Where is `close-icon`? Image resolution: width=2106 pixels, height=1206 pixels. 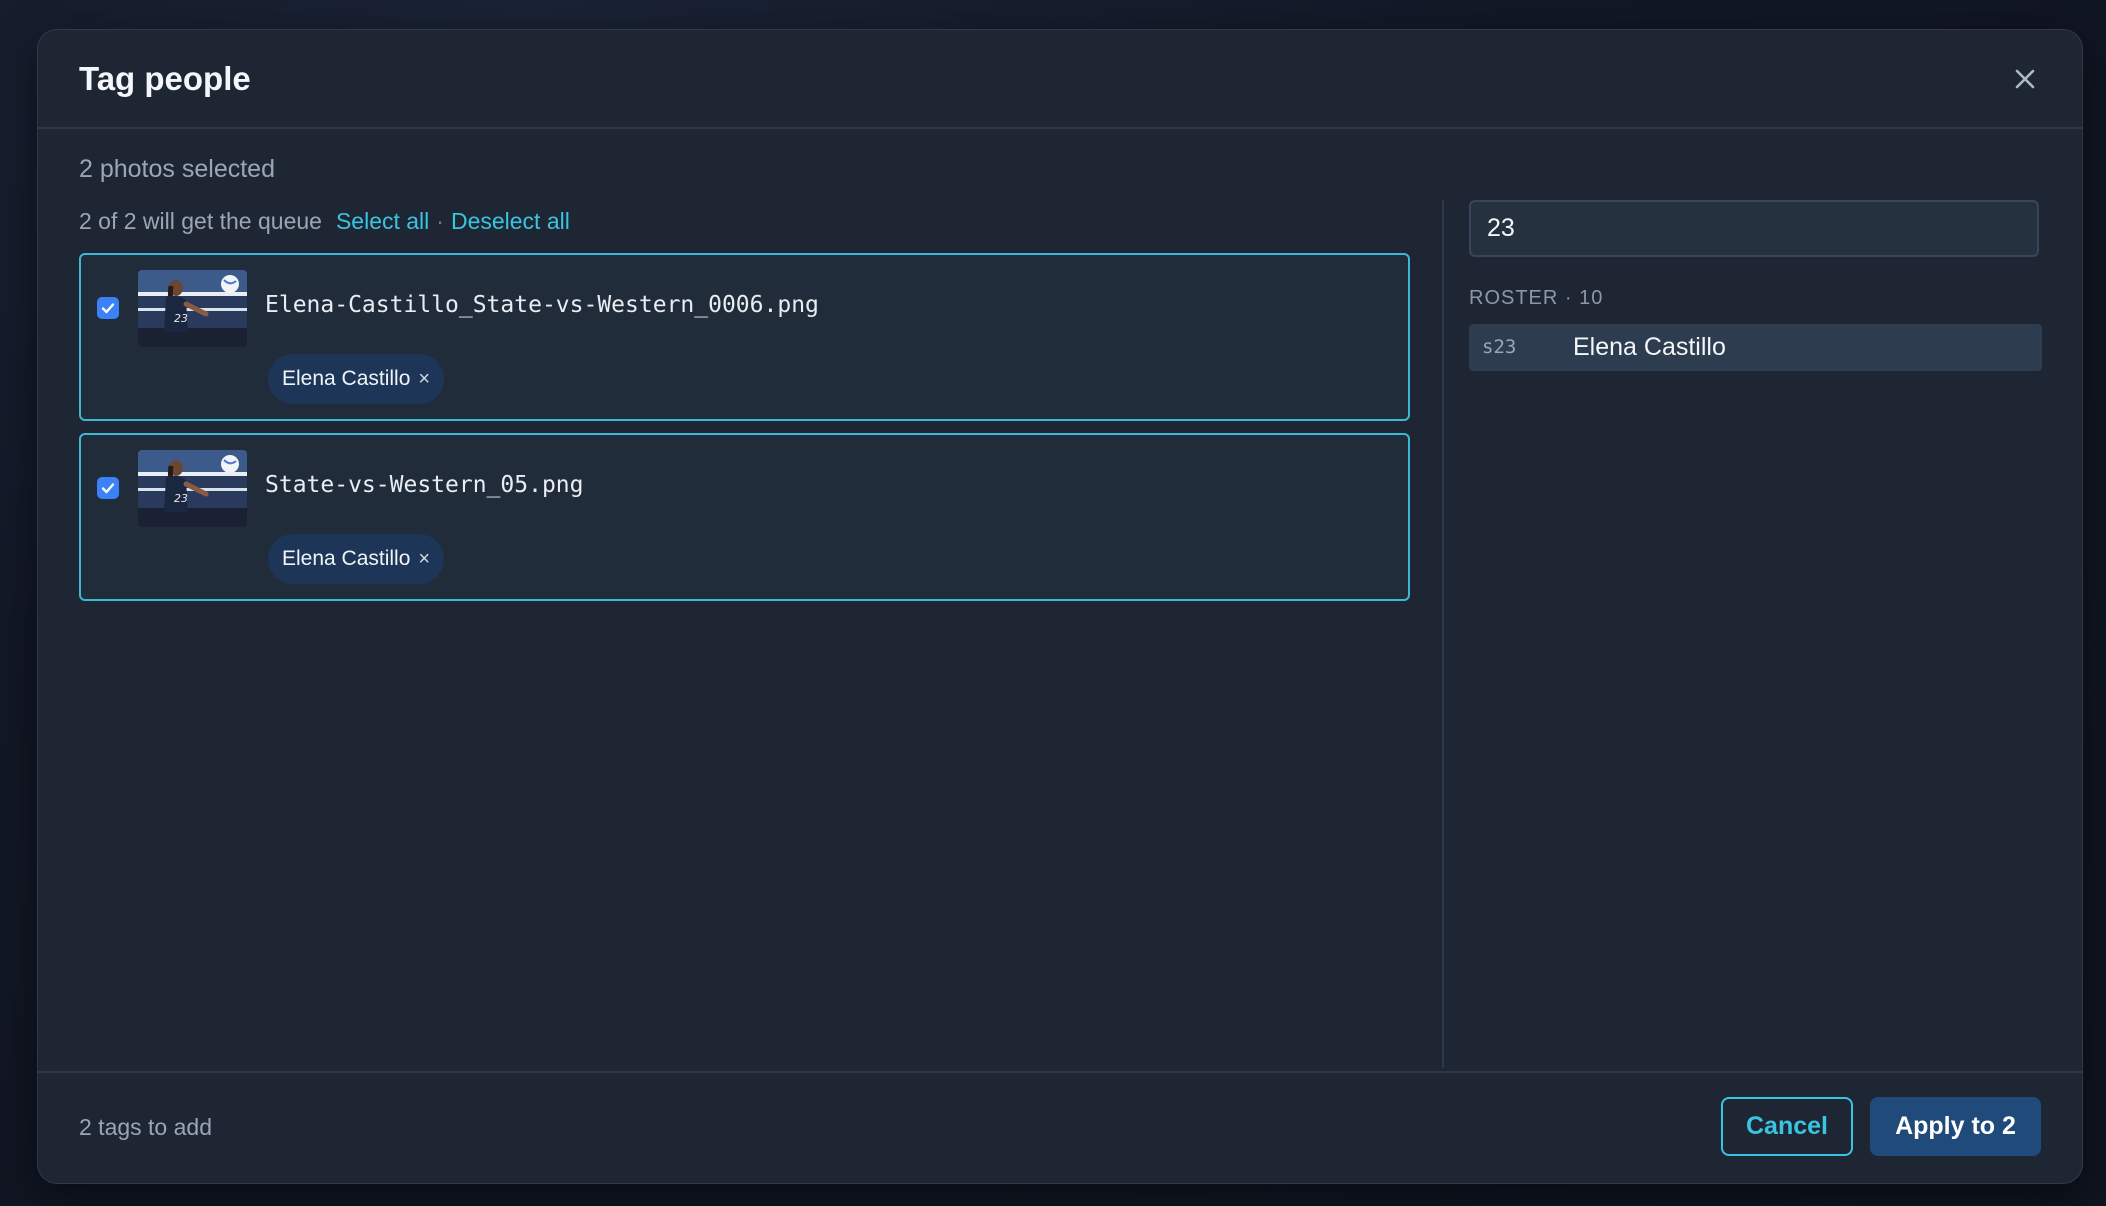 close-icon is located at coordinates (2025, 79).